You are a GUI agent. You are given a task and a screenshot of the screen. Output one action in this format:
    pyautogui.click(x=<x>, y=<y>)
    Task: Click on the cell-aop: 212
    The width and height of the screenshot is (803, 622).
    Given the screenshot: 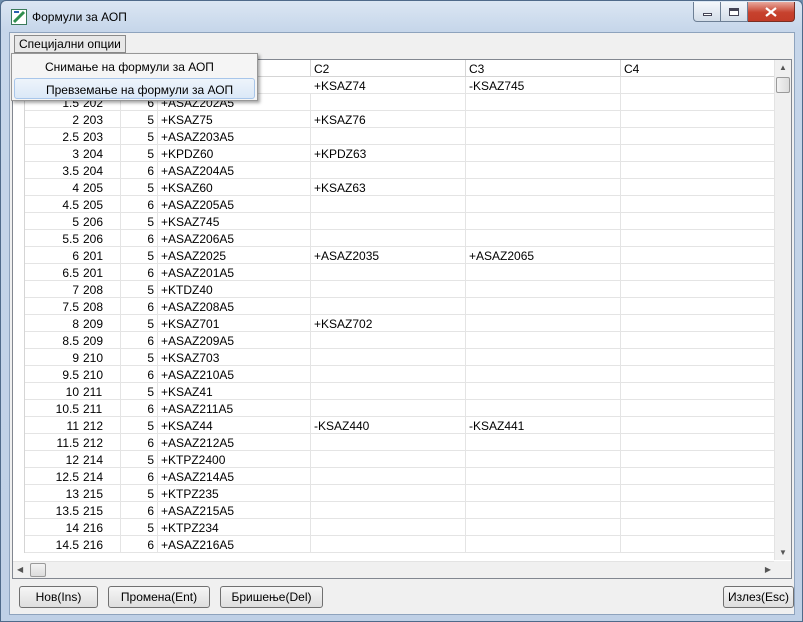 What is the action you would take?
    pyautogui.click(x=101, y=442)
    